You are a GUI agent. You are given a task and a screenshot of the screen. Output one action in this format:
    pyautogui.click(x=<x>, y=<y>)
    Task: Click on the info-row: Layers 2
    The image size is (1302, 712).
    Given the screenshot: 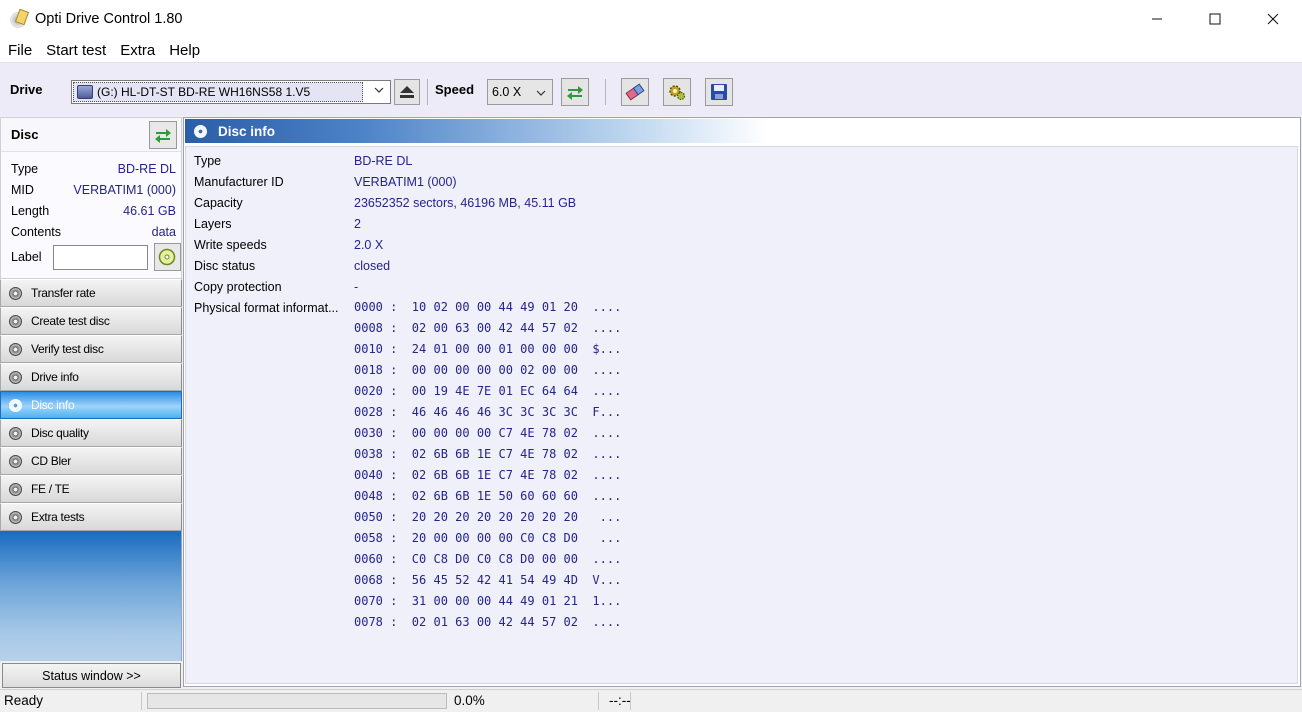 What is the action you would take?
    pyautogui.click(x=277, y=223)
    